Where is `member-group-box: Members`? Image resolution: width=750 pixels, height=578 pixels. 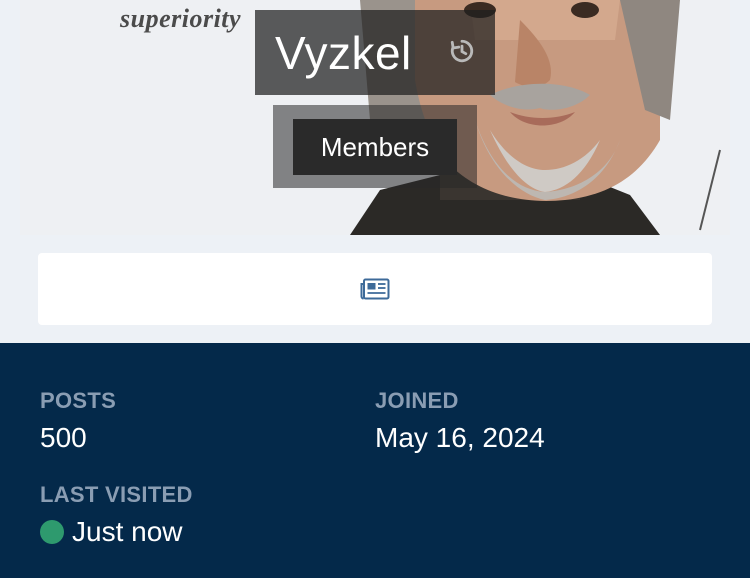 member-group-box: Members is located at coordinates (375, 146).